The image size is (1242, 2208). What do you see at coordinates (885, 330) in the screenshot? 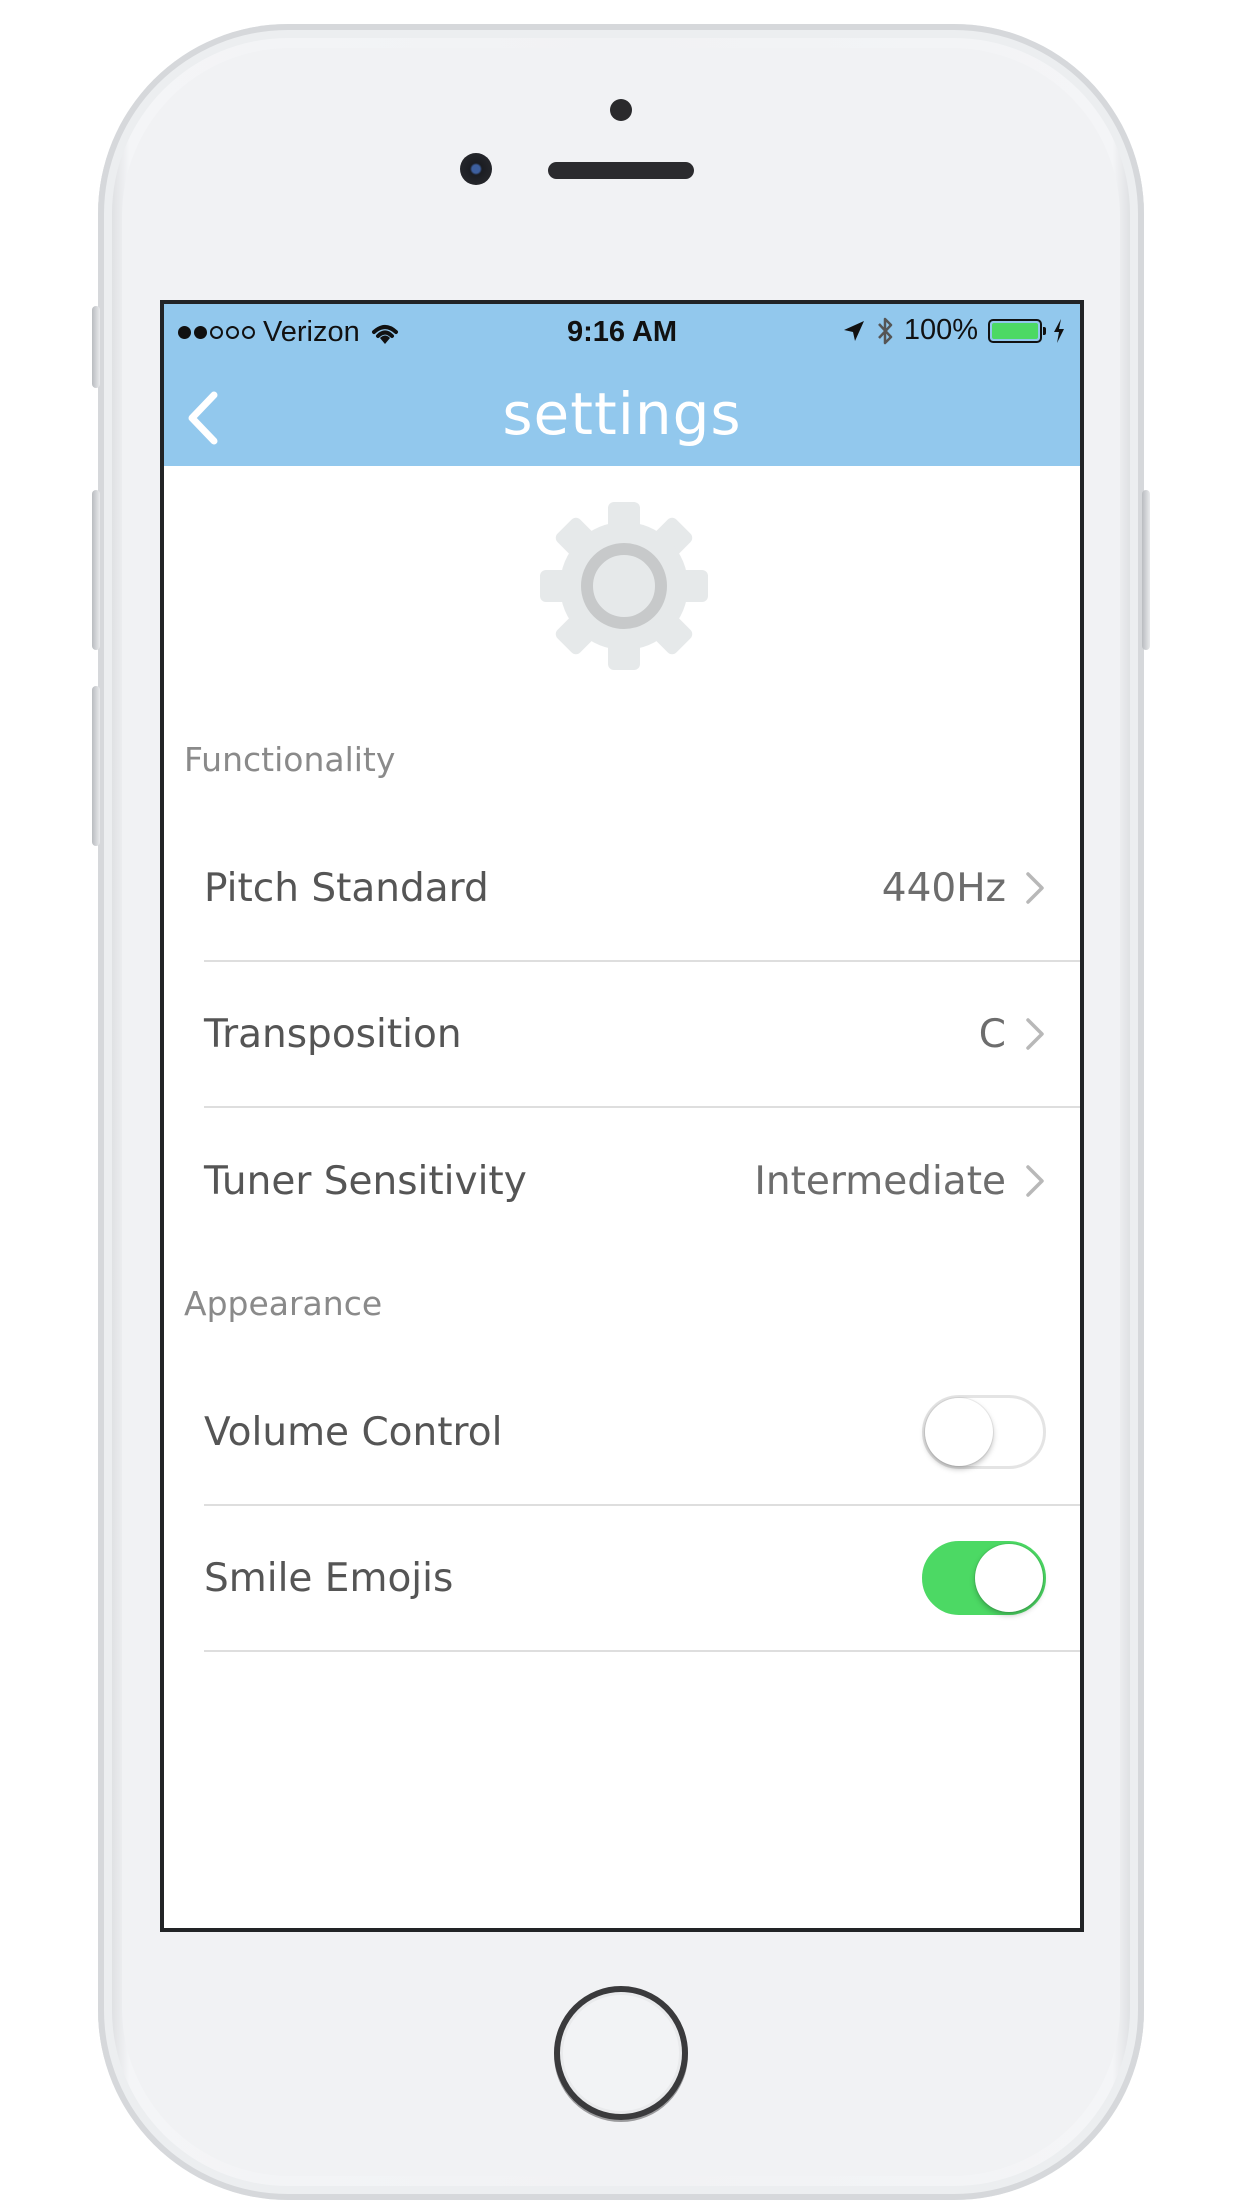
I see `bluetooth-icon` at bounding box center [885, 330].